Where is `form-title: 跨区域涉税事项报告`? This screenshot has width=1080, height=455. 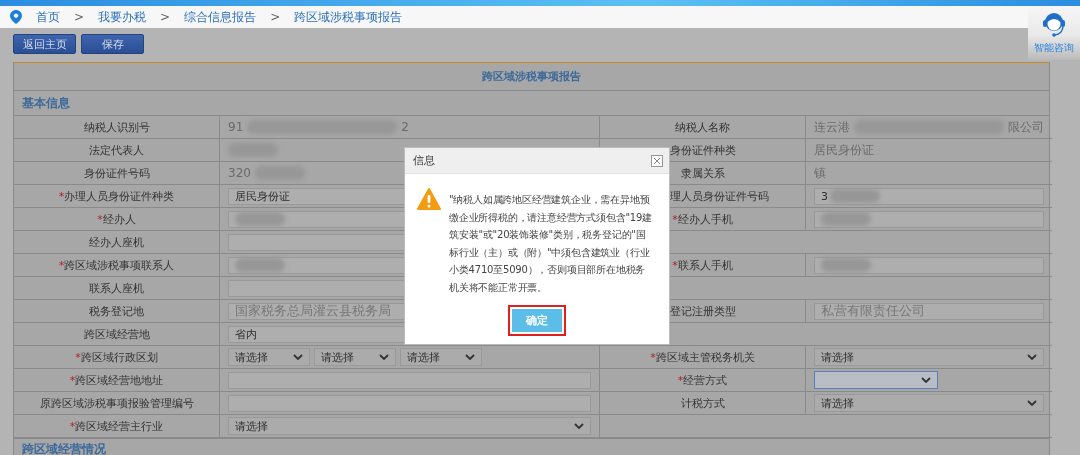
form-title: 跨区域涉税事项报告 is located at coordinates (531, 76).